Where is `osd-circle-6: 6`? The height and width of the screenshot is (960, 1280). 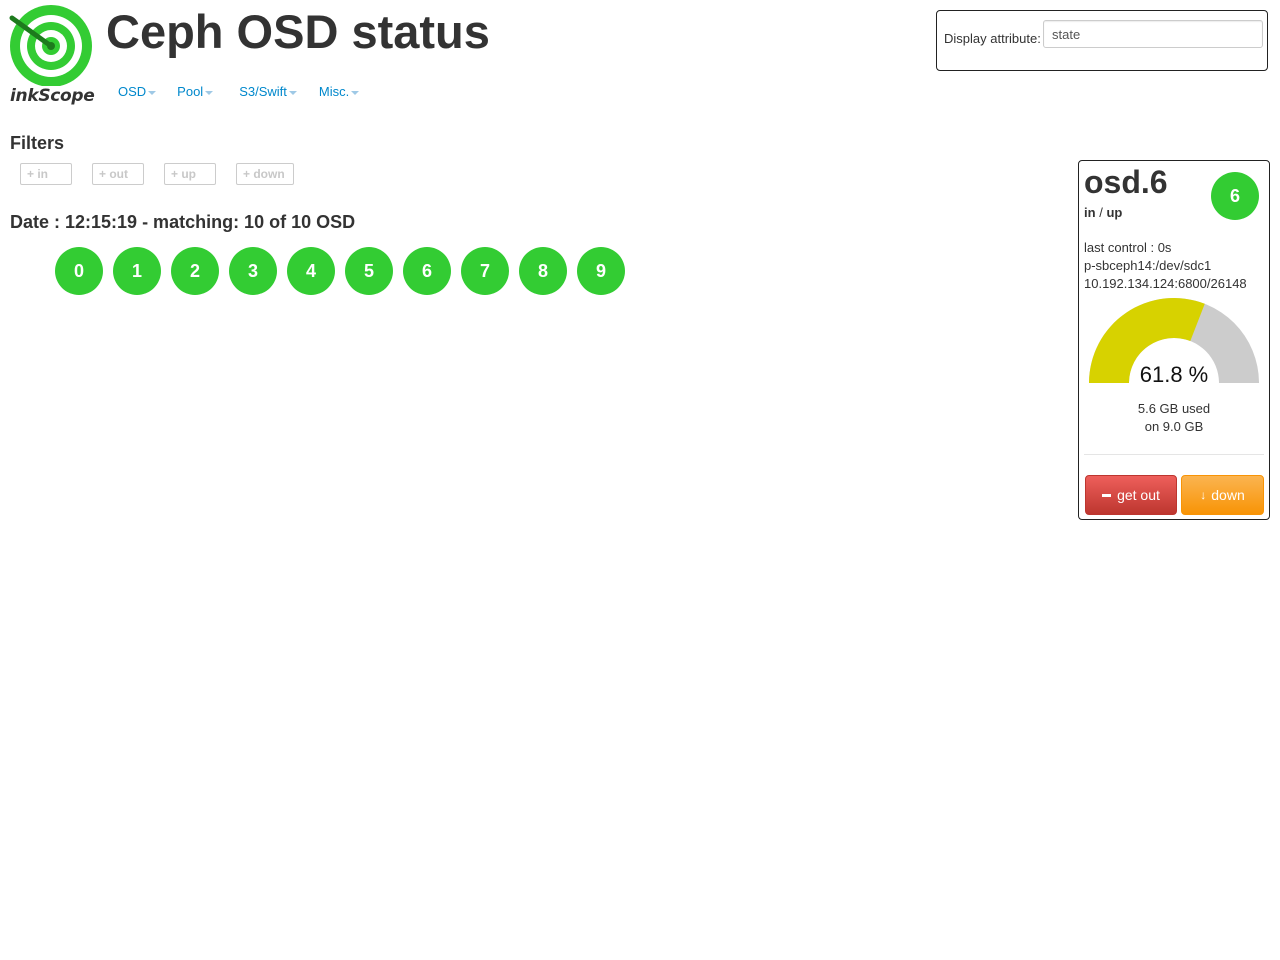
osd-circle-6: 6 is located at coordinates (427, 271).